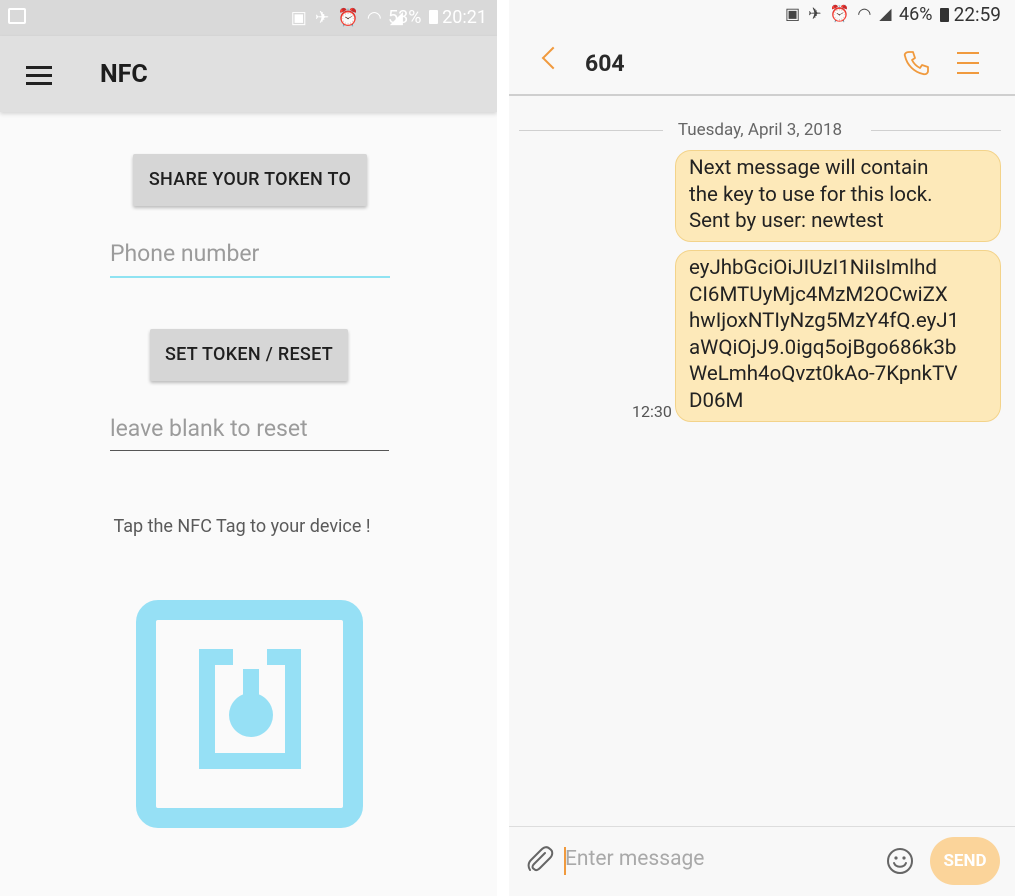 Image resolution: width=1015 pixels, height=896 pixels. Describe the element at coordinates (762, 861) in the screenshot. I see `compose-bar: Enter message SEND` at that location.